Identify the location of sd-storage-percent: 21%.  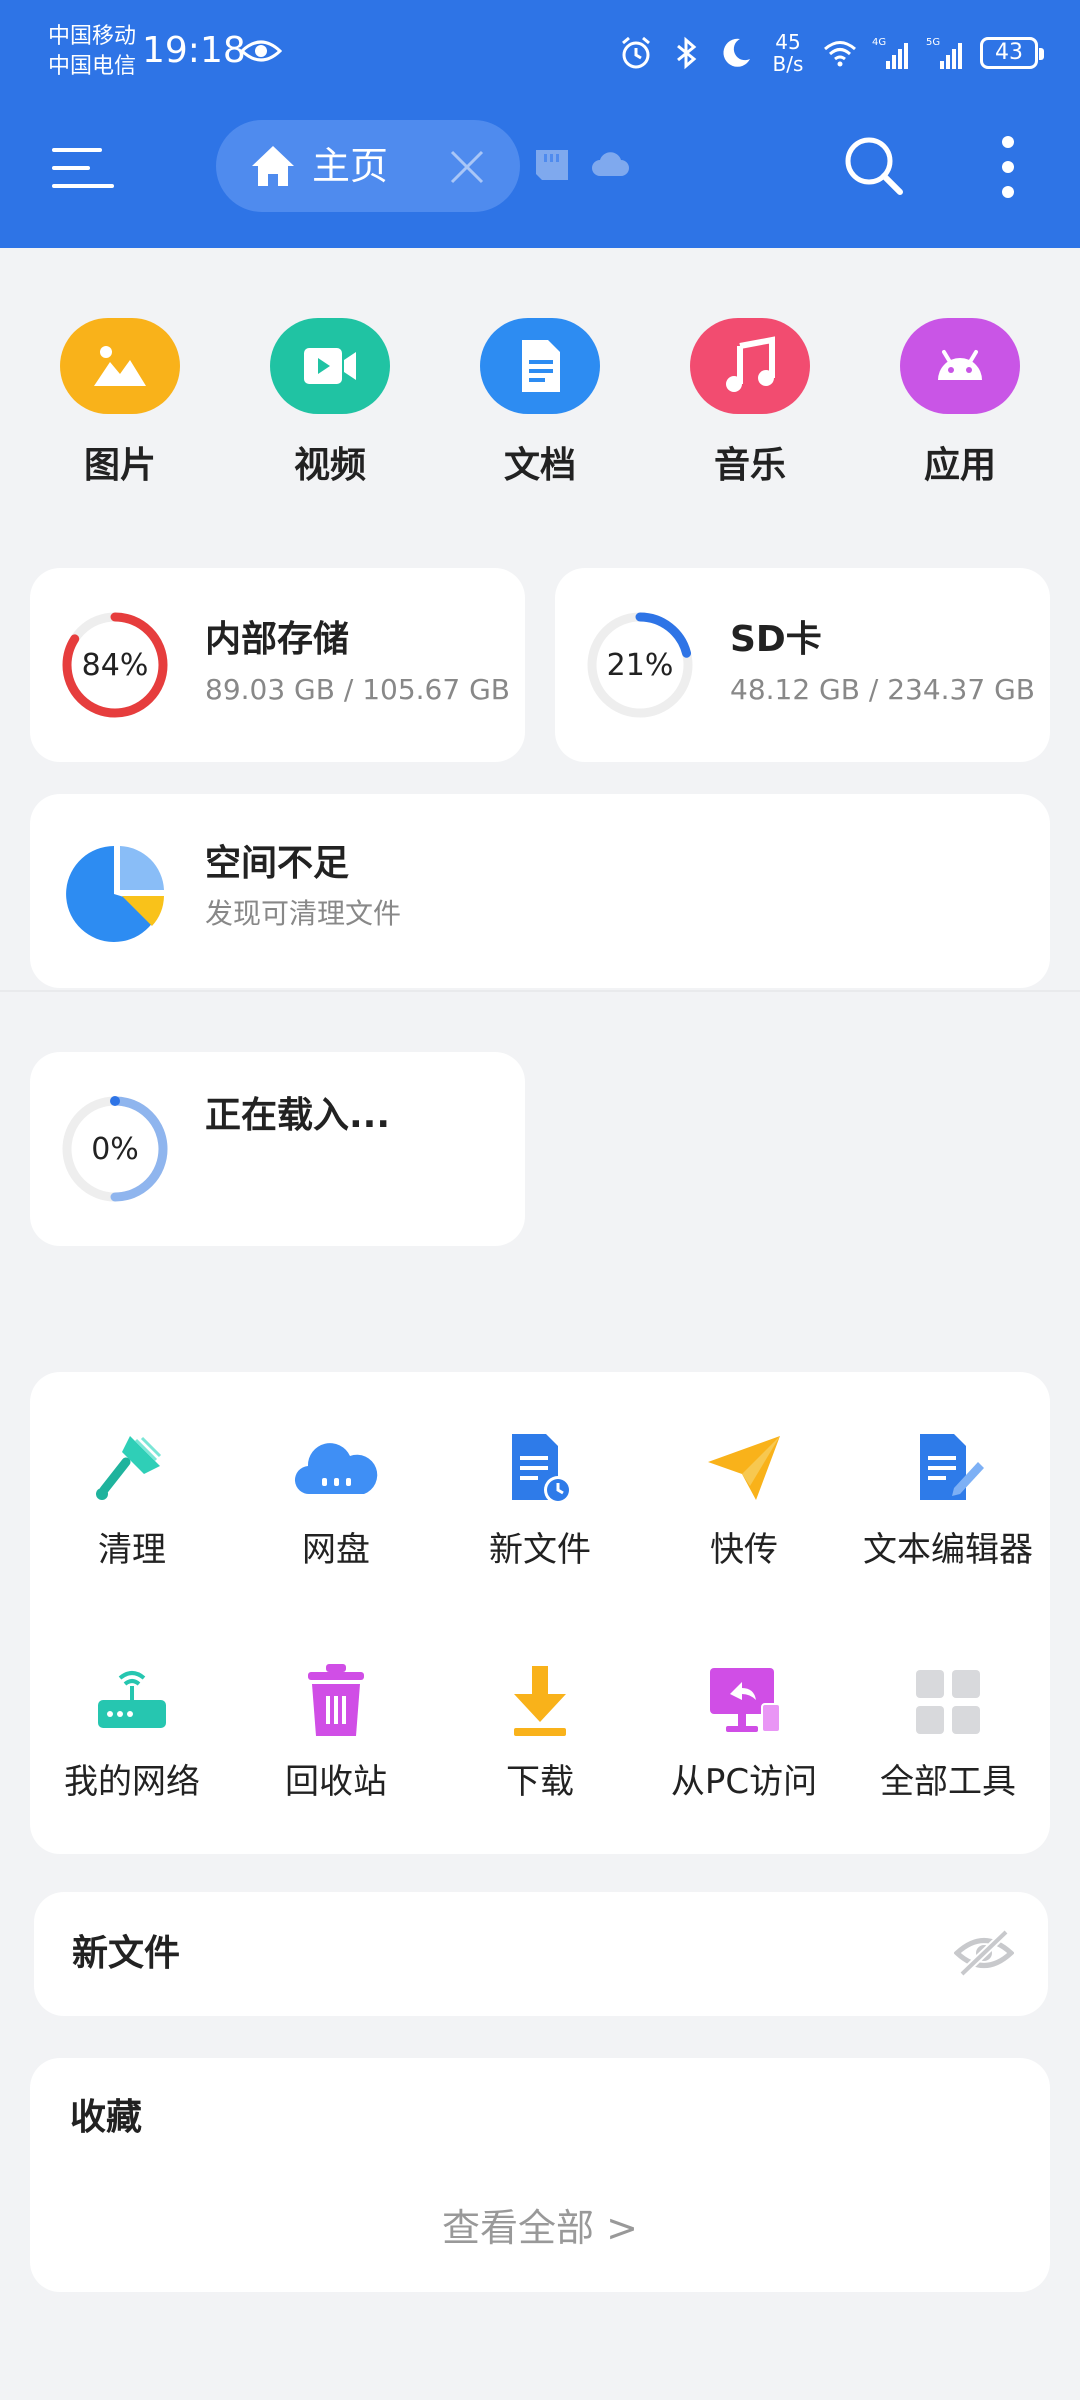
(640, 665).